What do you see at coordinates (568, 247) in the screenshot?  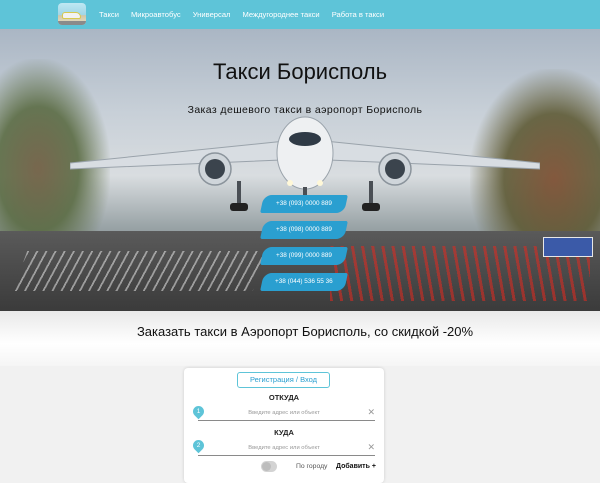 I see `road-sign-image` at bounding box center [568, 247].